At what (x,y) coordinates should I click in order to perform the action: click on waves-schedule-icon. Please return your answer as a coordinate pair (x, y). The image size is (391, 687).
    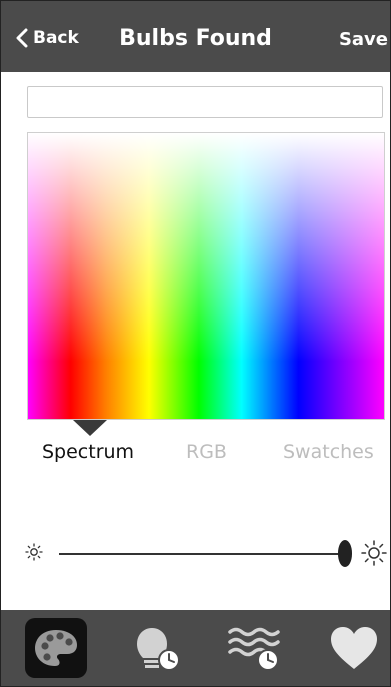
    Looking at the image, I should click on (254, 649).